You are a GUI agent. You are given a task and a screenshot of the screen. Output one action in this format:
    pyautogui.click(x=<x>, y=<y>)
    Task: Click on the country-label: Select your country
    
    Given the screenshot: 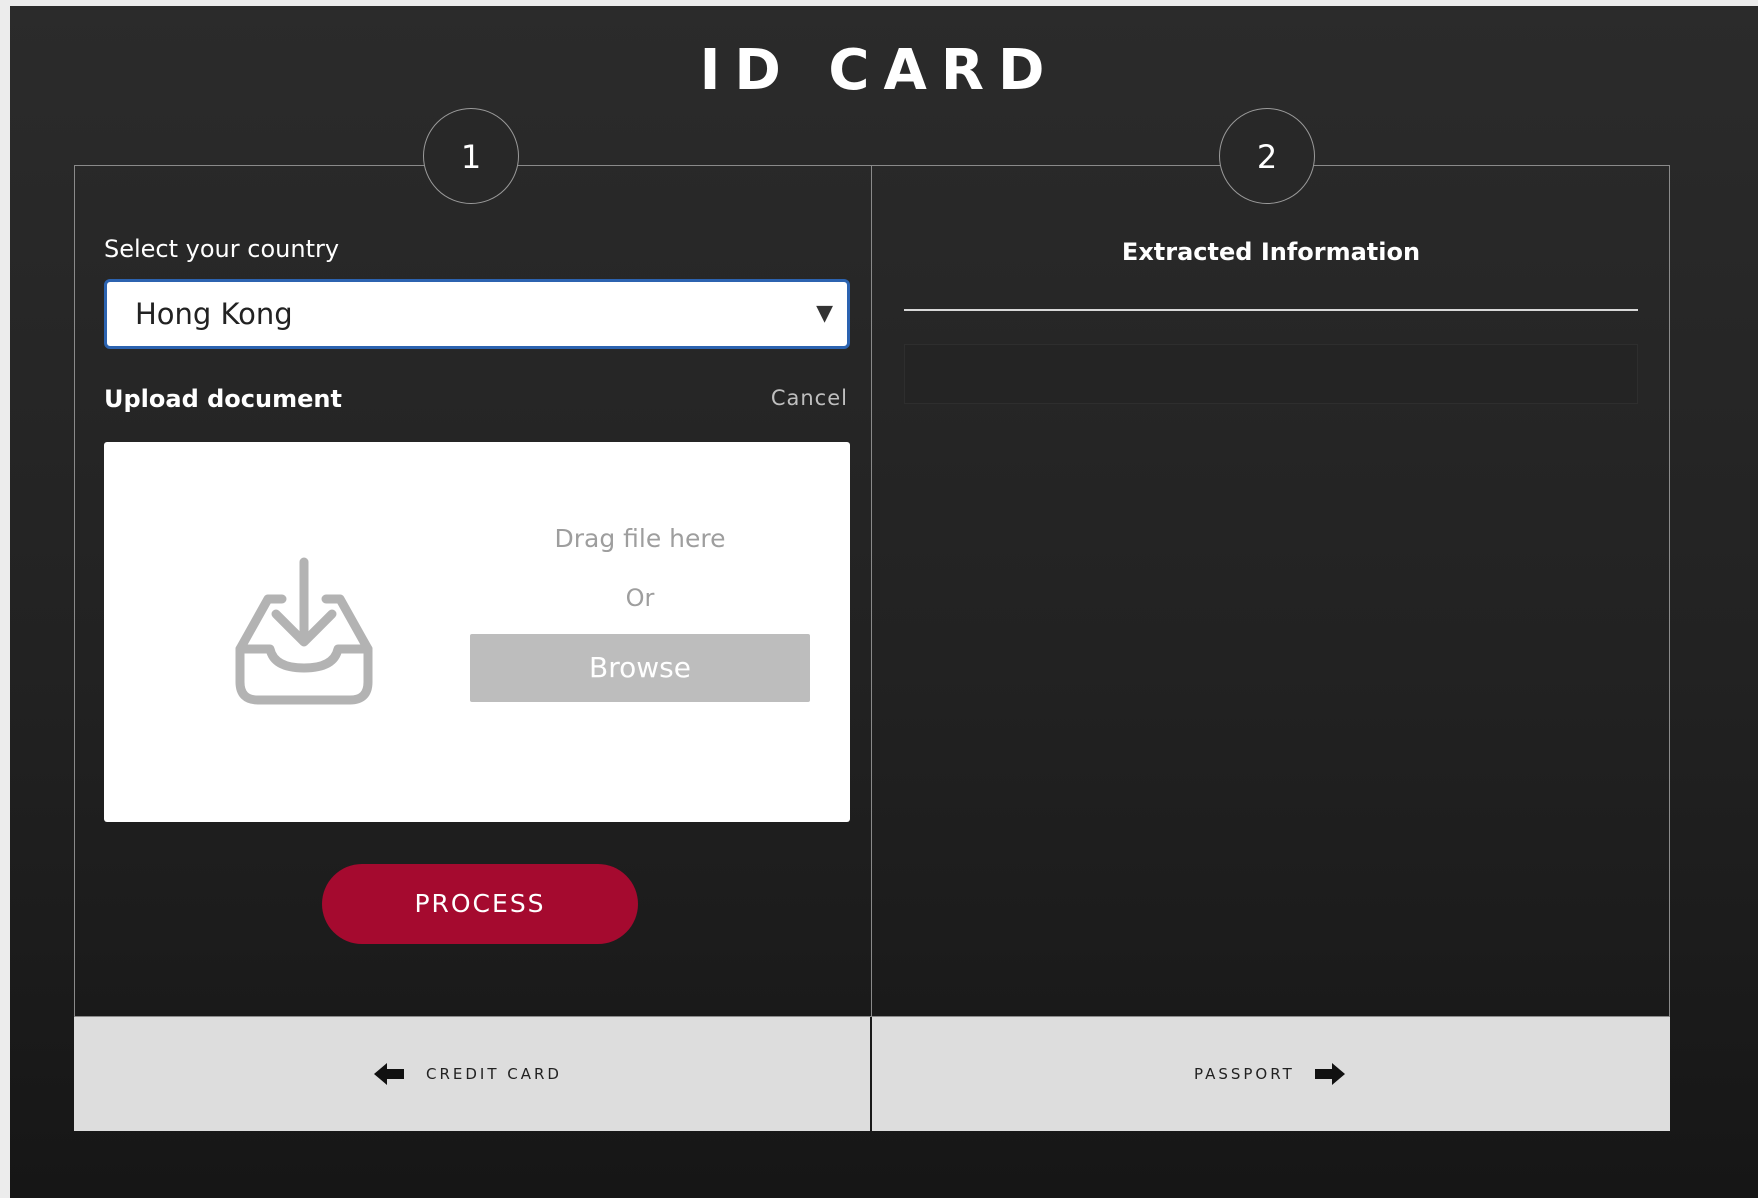 What is the action you would take?
    pyautogui.click(x=222, y=249)
    